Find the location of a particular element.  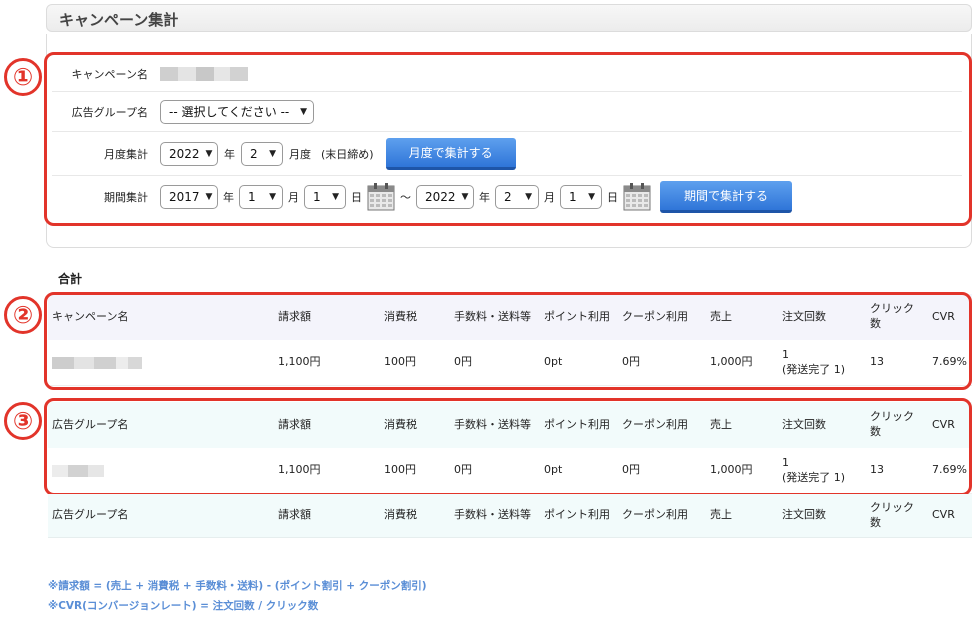

col-adgroup-name: 広告グループ名 is located at coordinates (90, 515).